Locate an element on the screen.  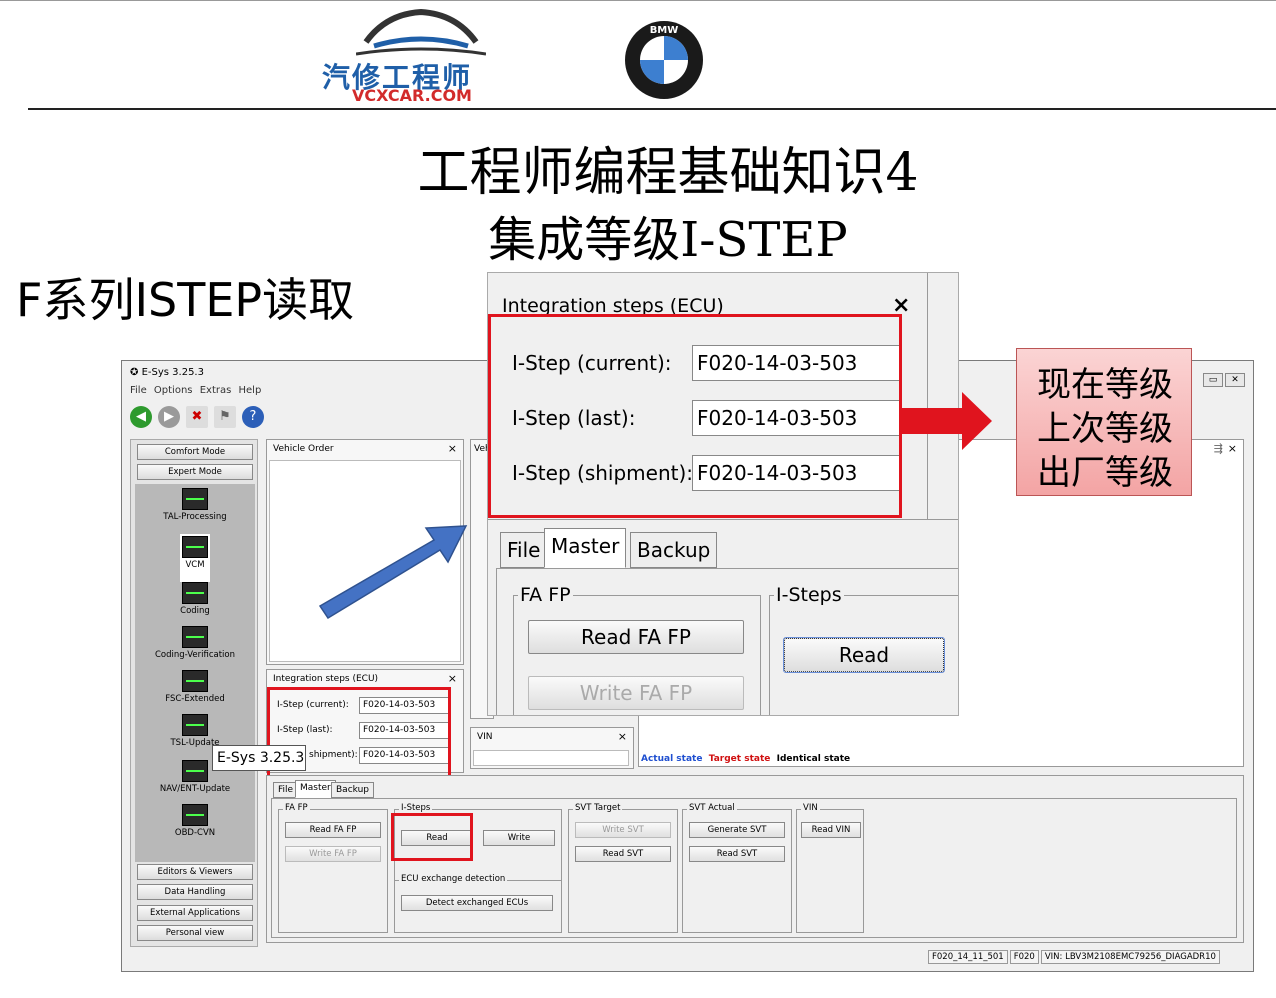
expert-mode-button: Expert Mode is located at coordinates (195, 472).